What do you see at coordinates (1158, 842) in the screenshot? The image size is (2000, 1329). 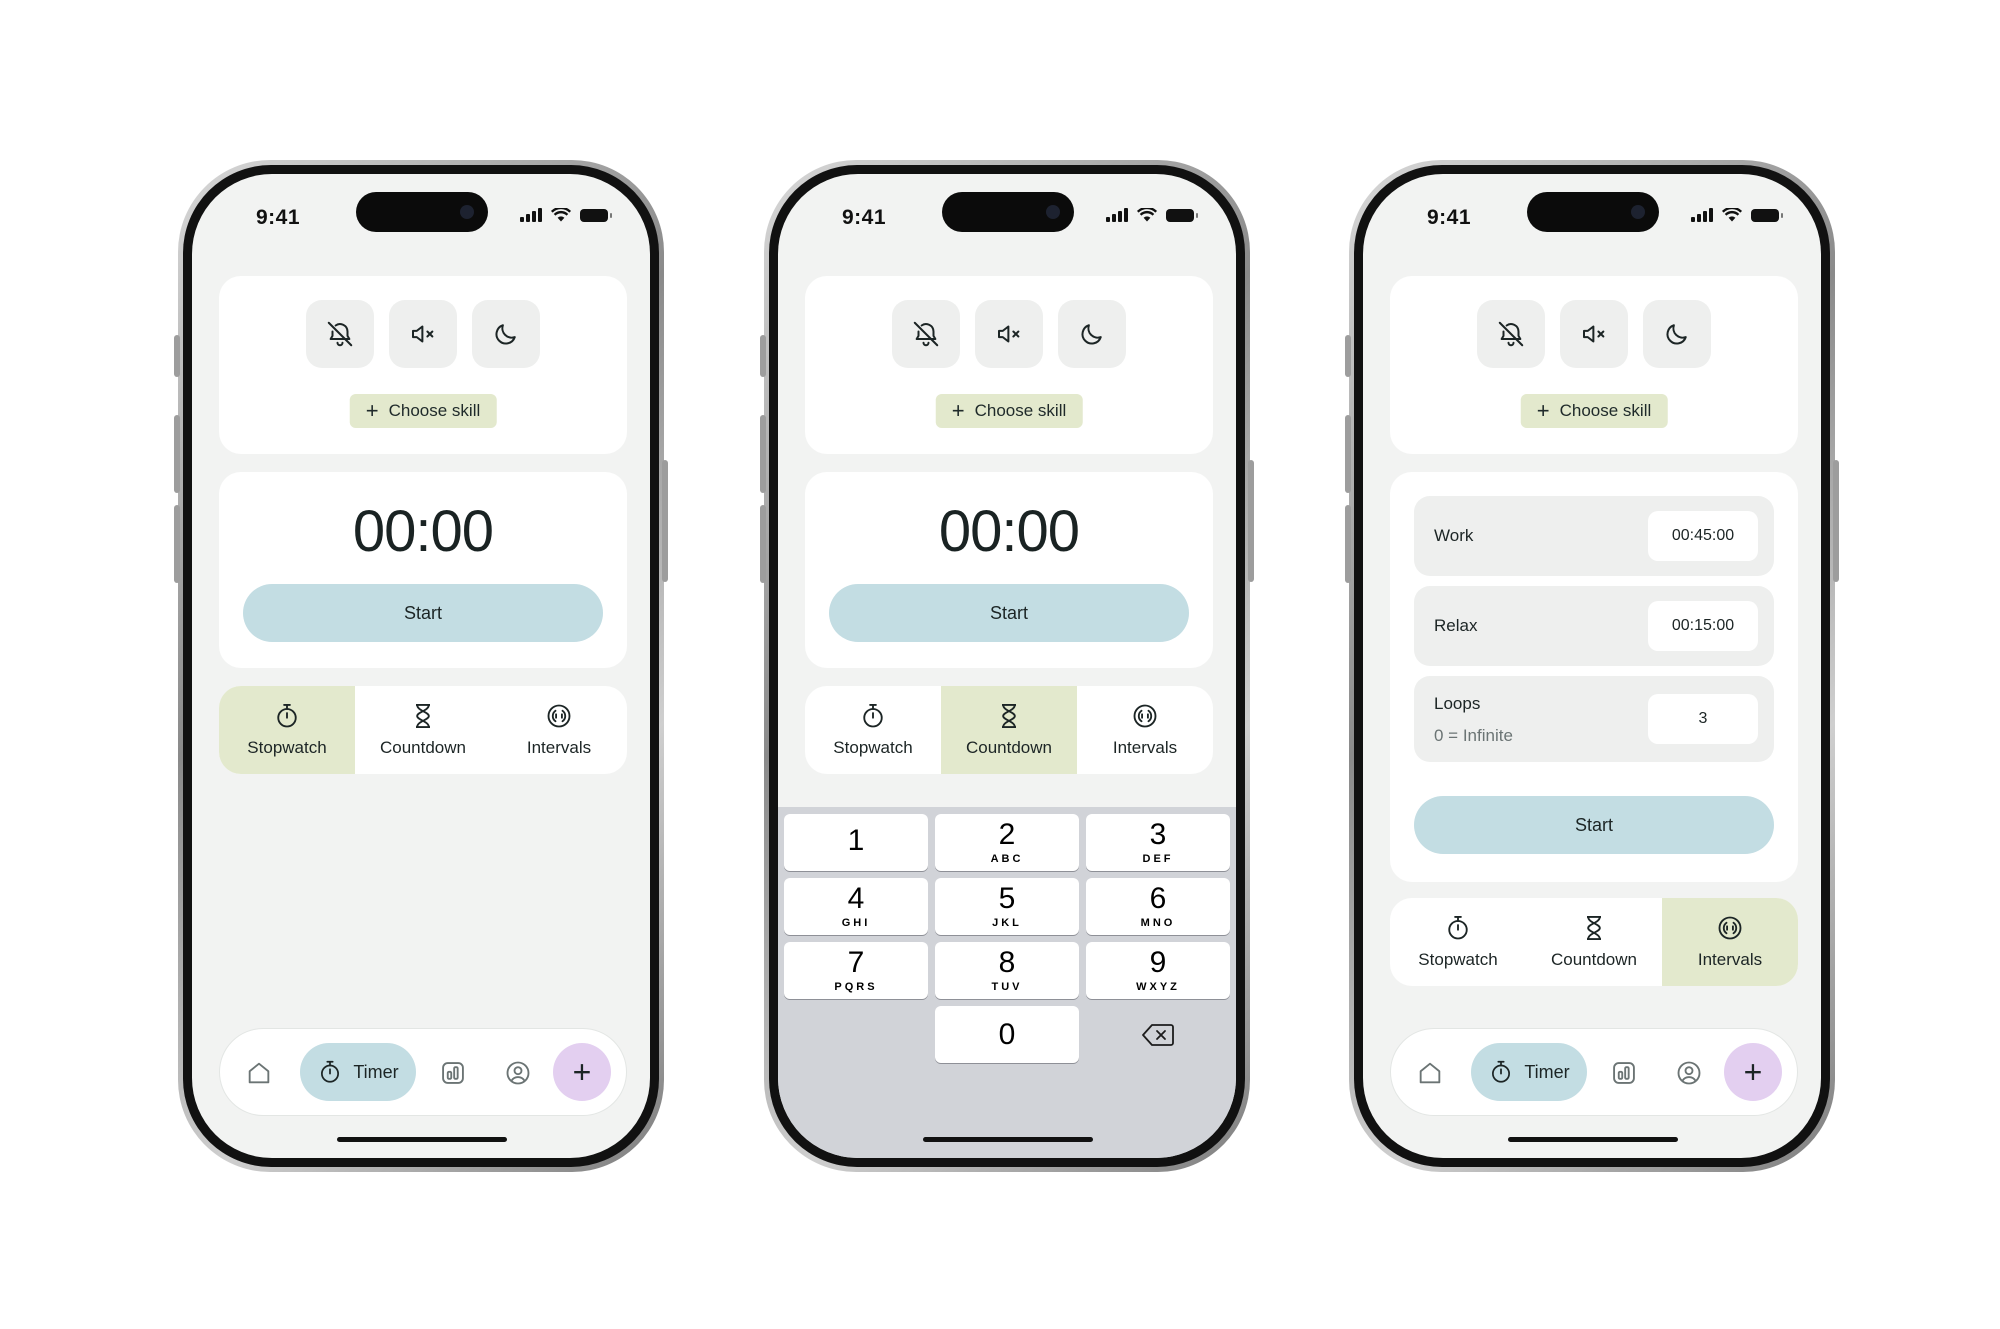 I see `key-3: 3 DEF` at bounding box center [1158, 842].